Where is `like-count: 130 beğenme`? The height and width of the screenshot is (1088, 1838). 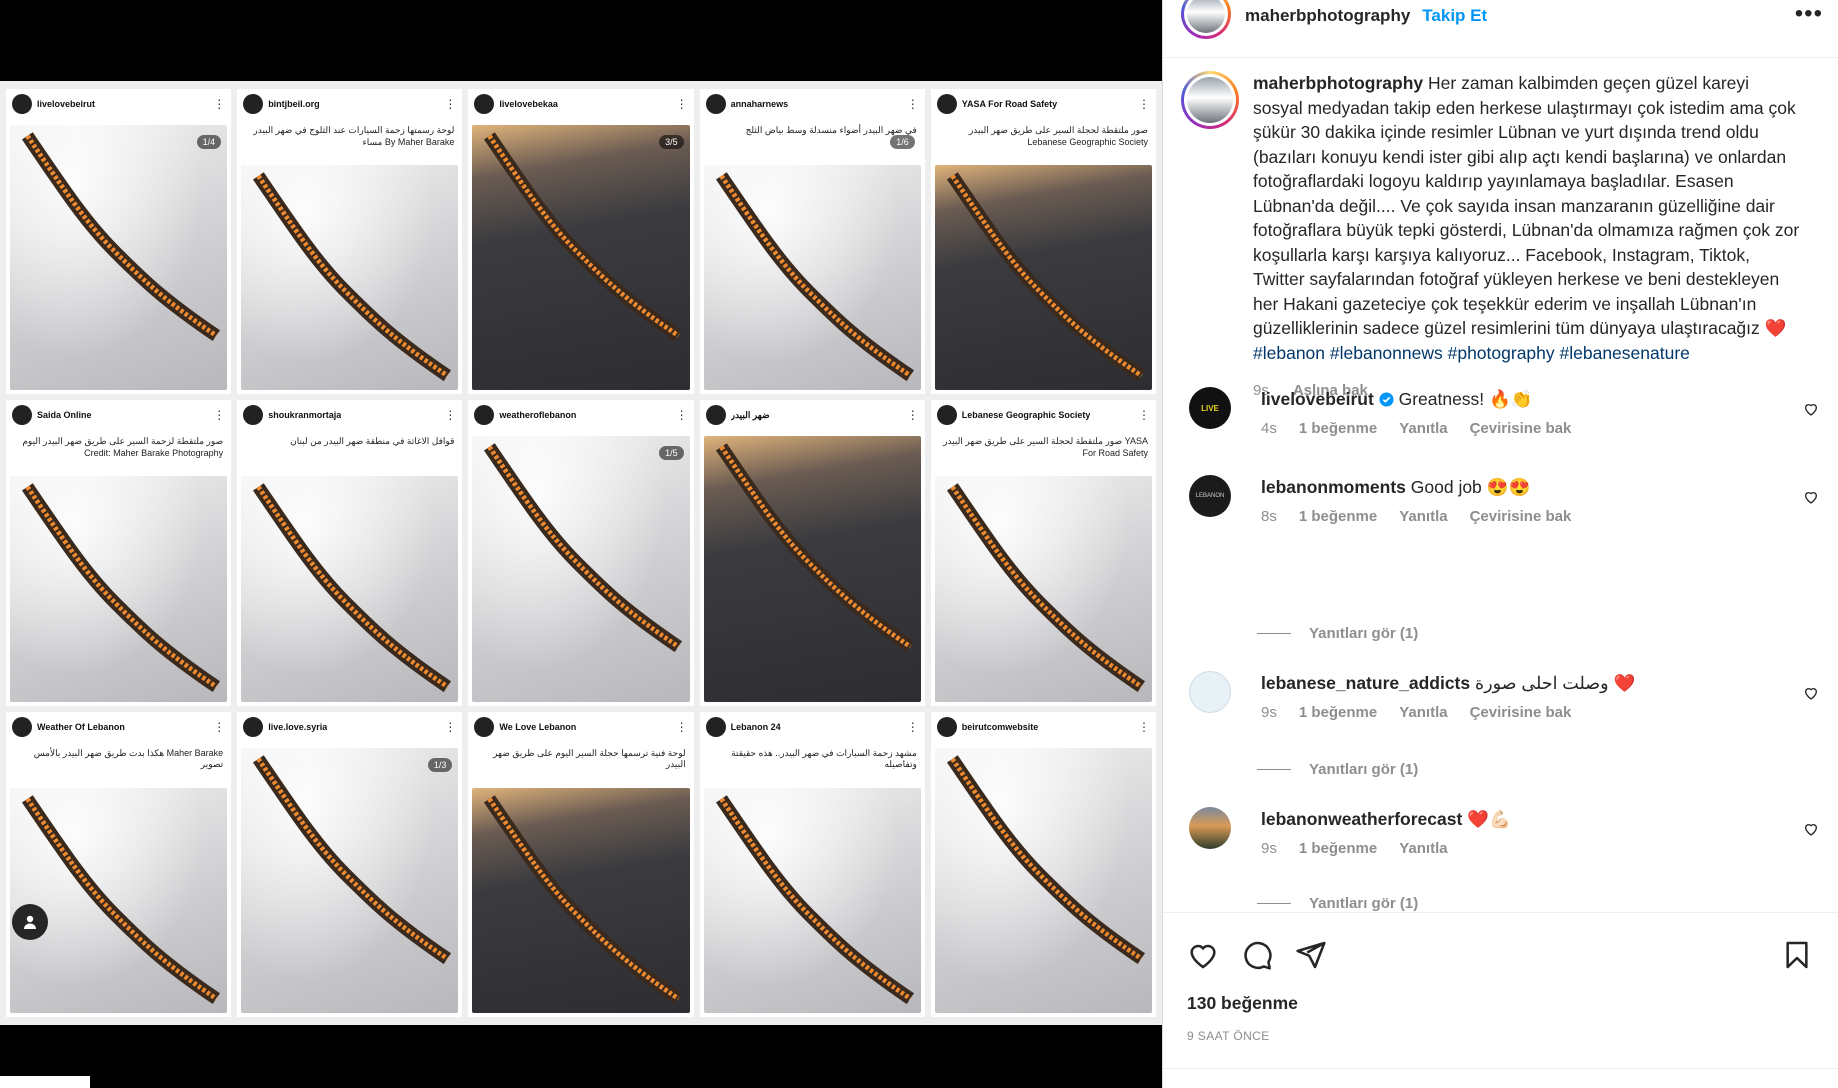
like-count: 130 beğenme is located at coordinates (1242, 1003).